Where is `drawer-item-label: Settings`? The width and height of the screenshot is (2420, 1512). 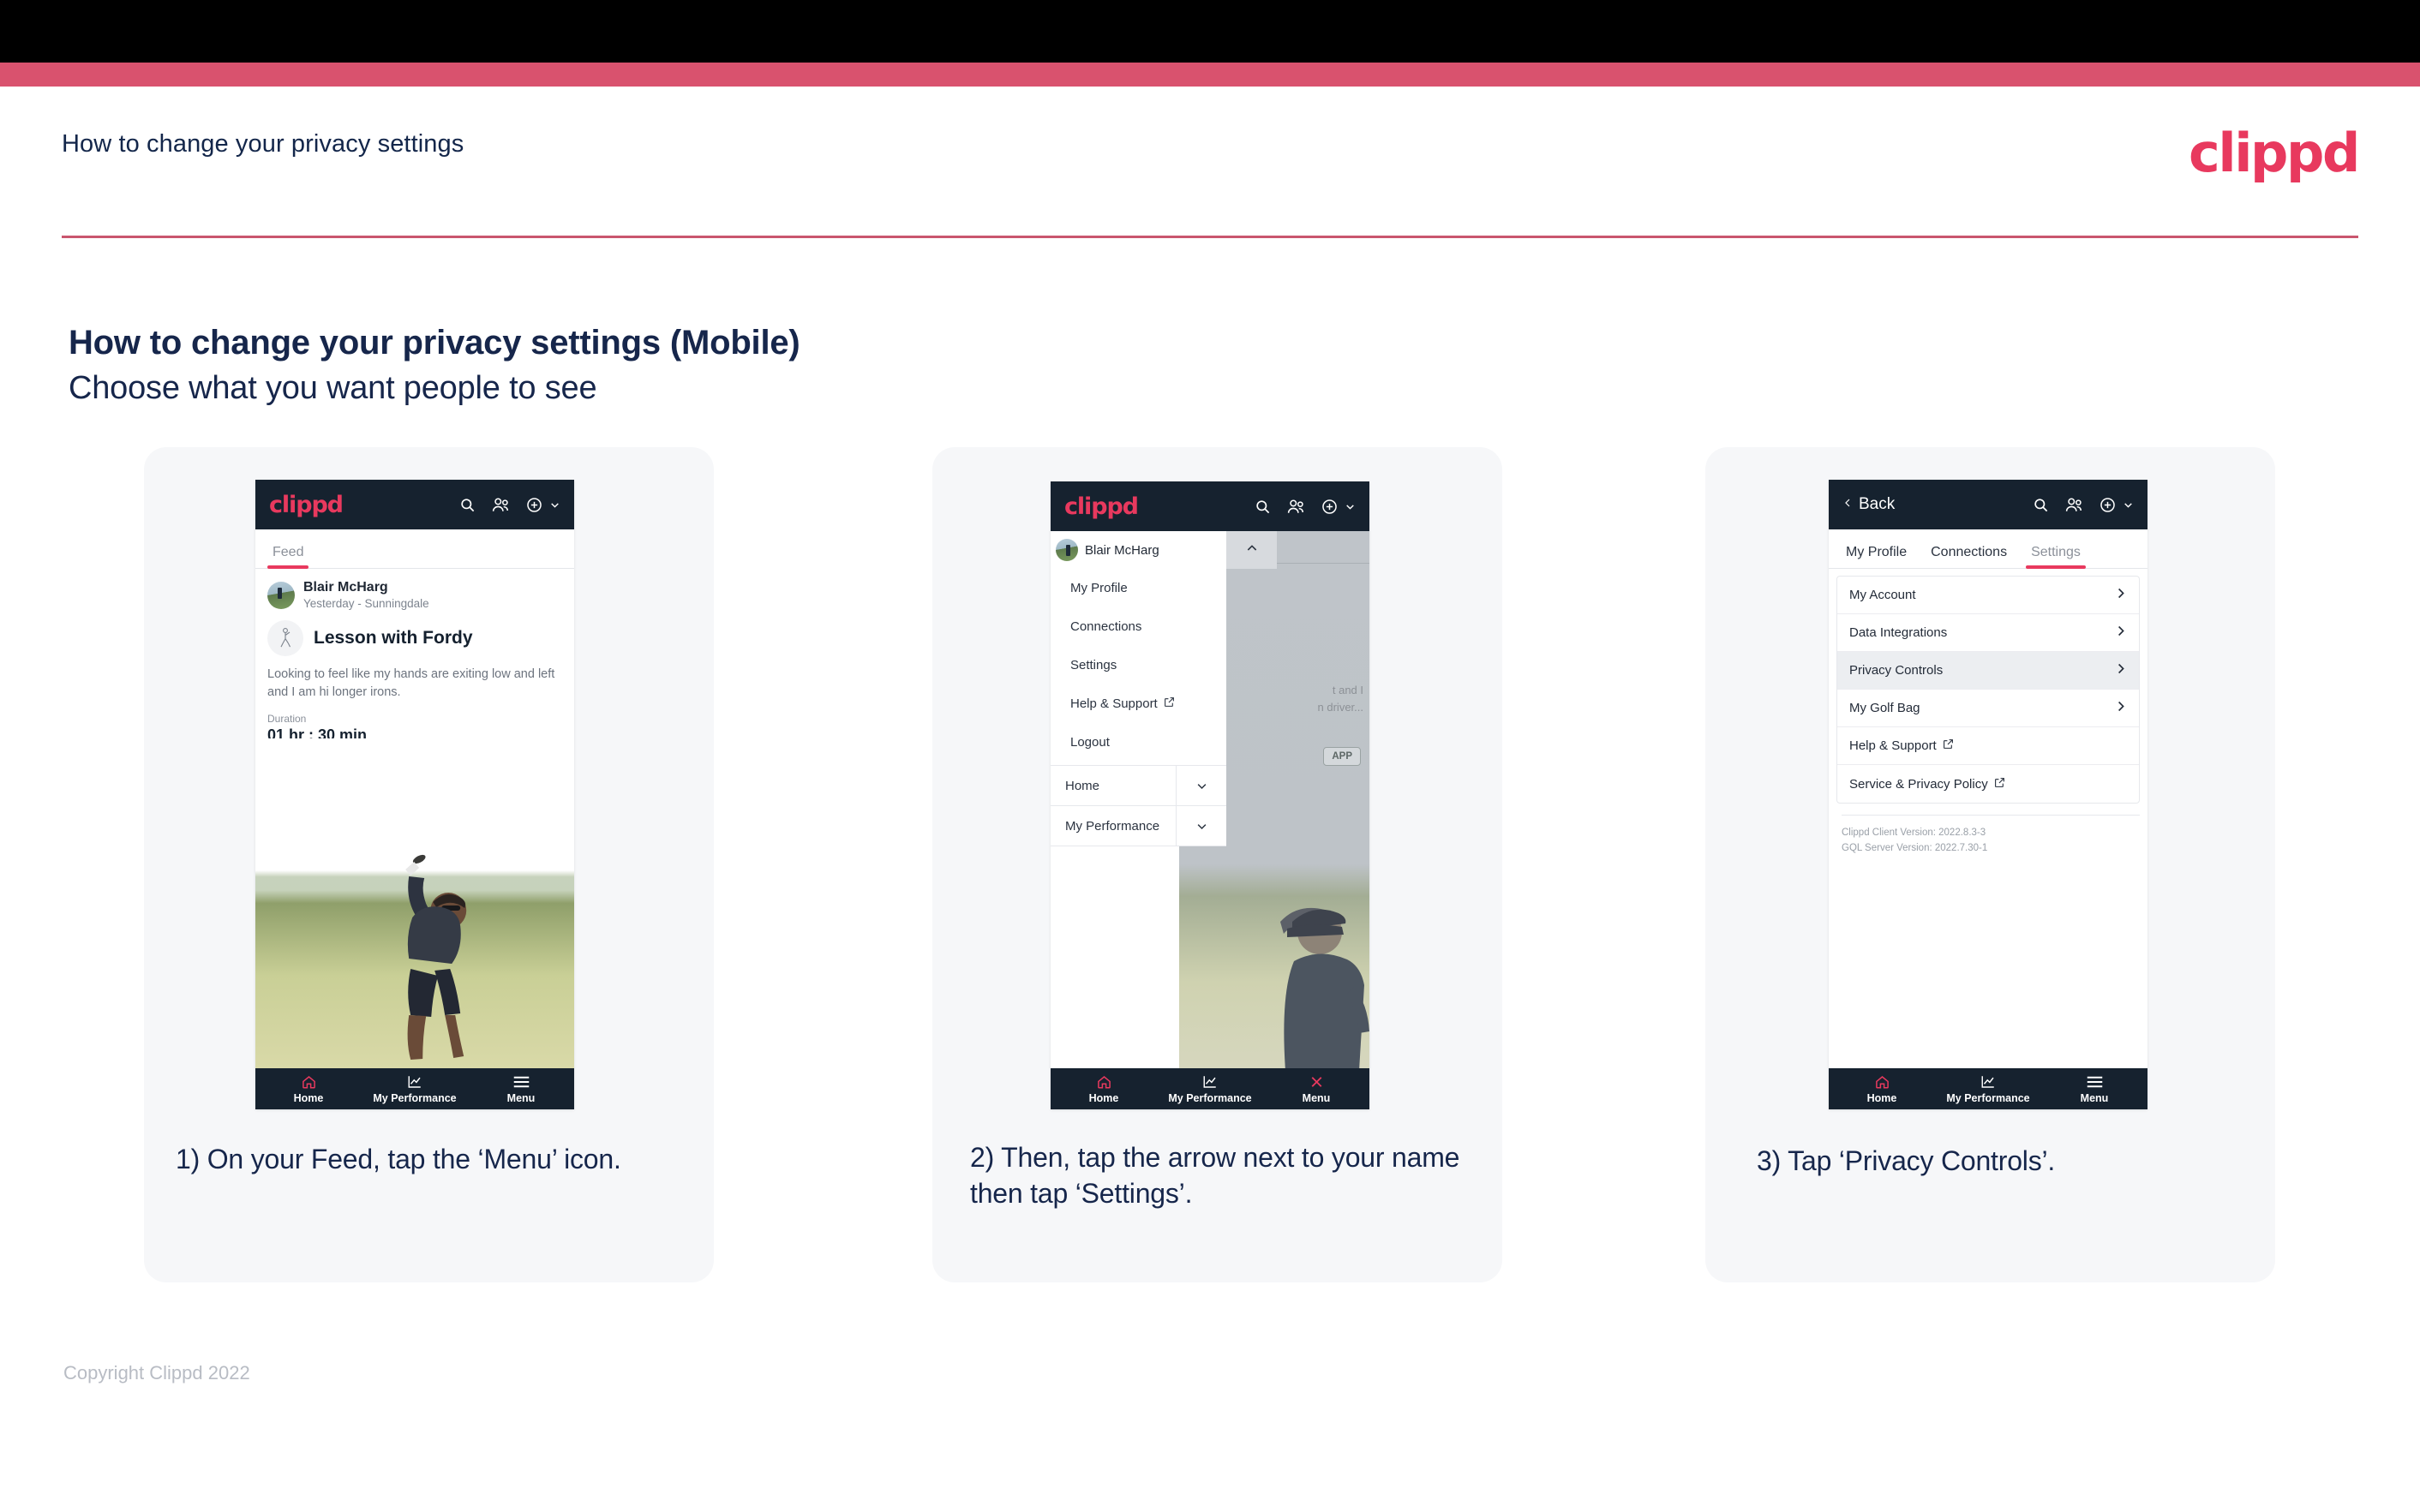
drawer-item-label: Settings is located at coordinates (1093, 665).